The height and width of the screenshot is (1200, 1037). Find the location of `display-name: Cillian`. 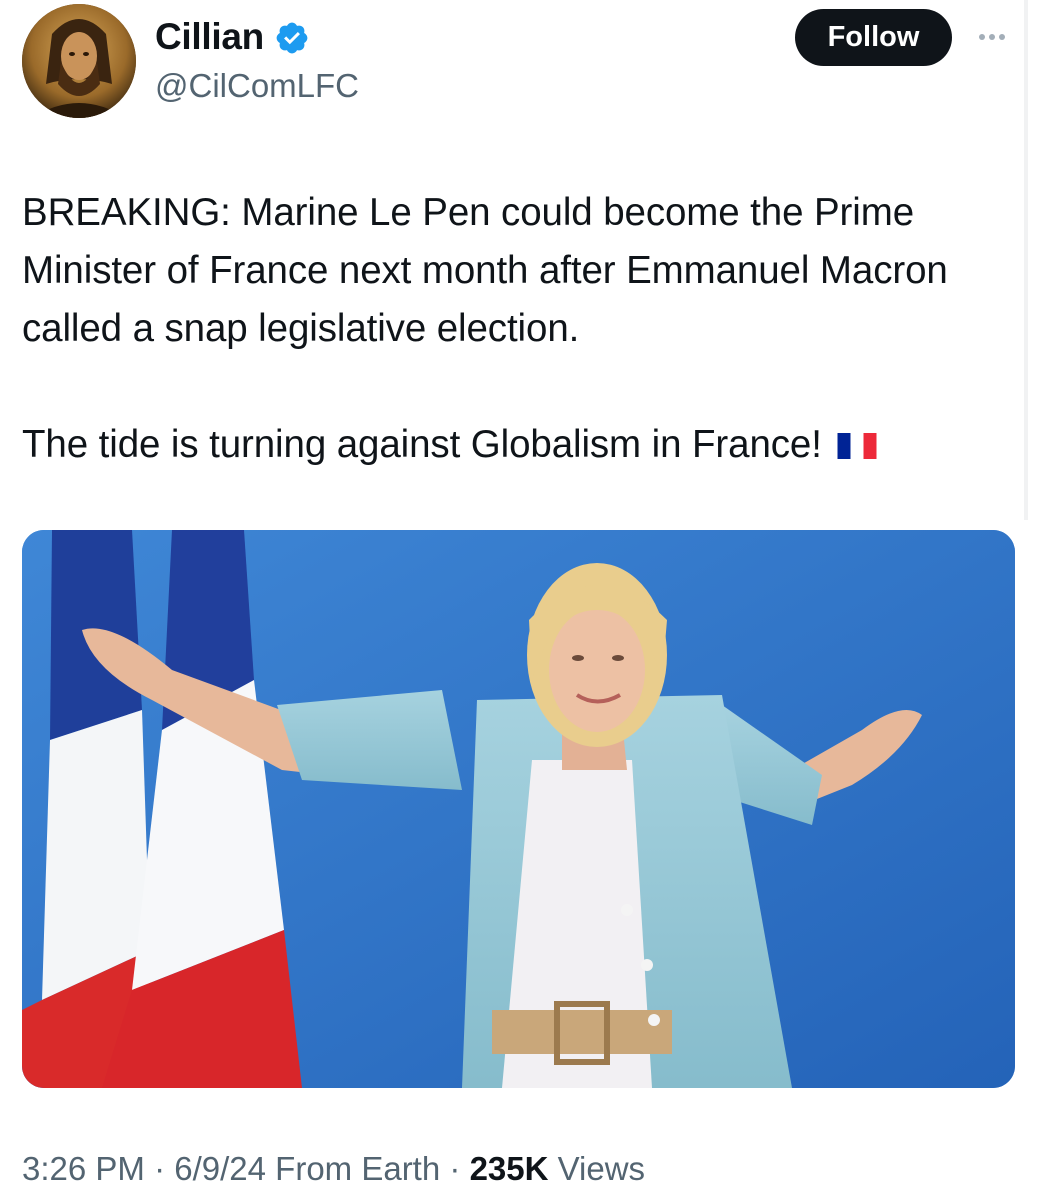

display-name: Cillian is located at coordinates (232, 37).